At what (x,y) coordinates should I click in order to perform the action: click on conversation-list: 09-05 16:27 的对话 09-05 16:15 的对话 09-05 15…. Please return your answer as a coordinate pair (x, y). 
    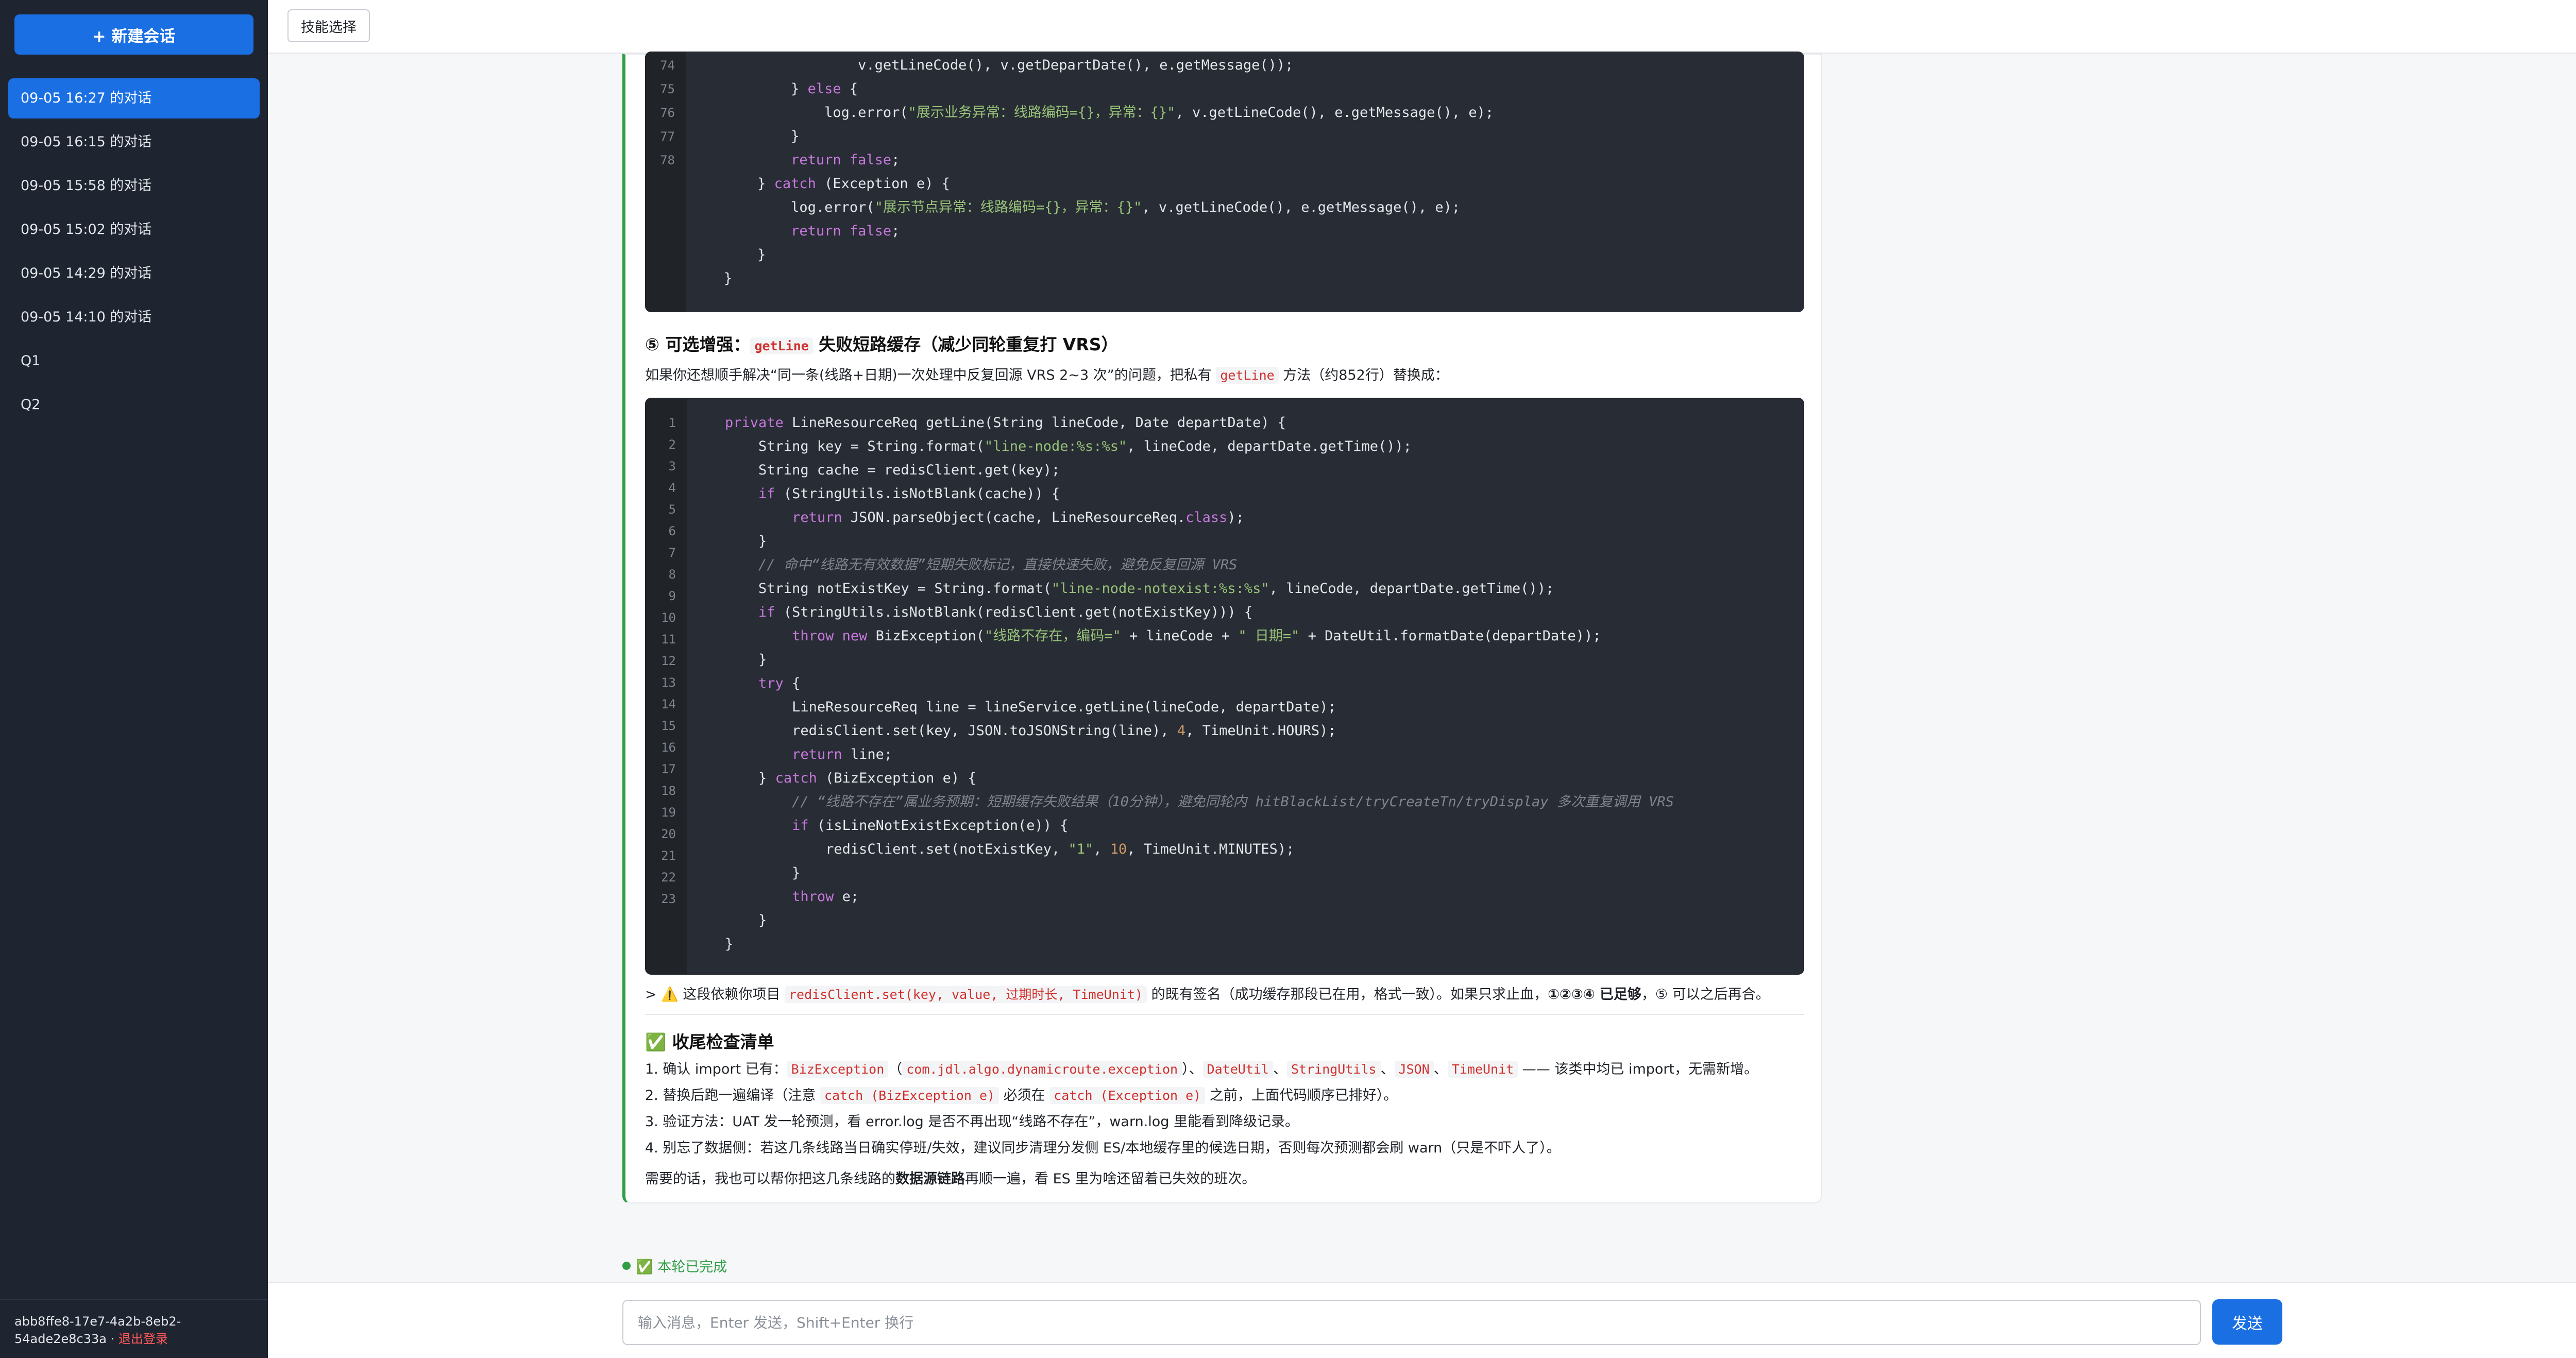
    Looking at the image, I should click on (134, 253).